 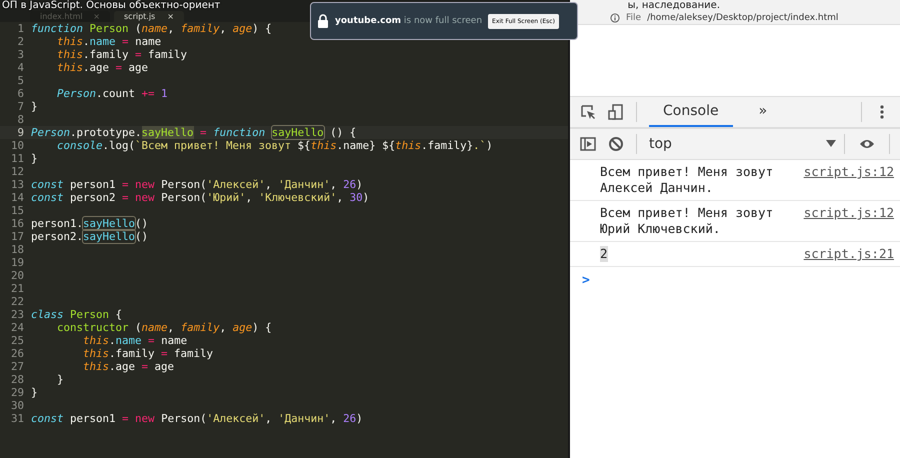 I want to click on line-number: 25, so click(x=17, y=340).